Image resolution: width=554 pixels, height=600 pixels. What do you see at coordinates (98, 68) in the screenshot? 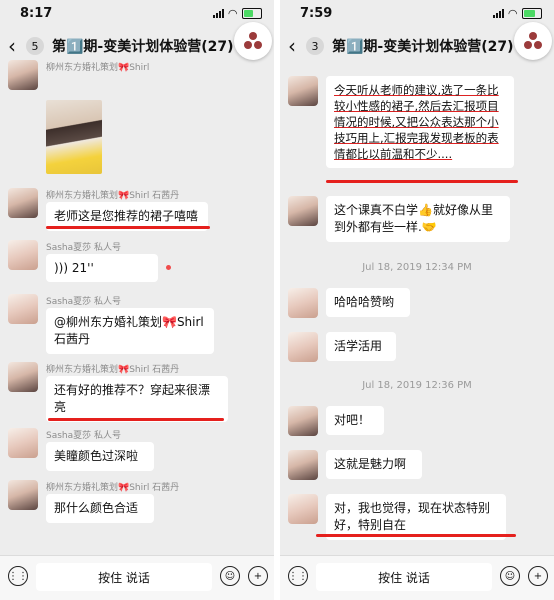
I see `sender-name: 柳州东方婚礼策划🎀Shirl` at bounding box center [98, 68].